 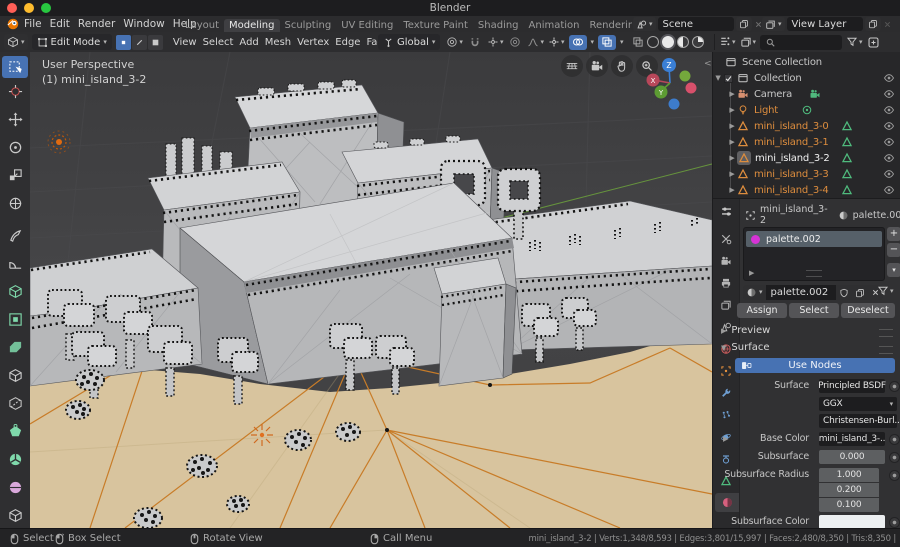 What do you see at coordinates (15, 431) in the screenshot?
I see `tool-poly-build` at bounding box center [15, 431].